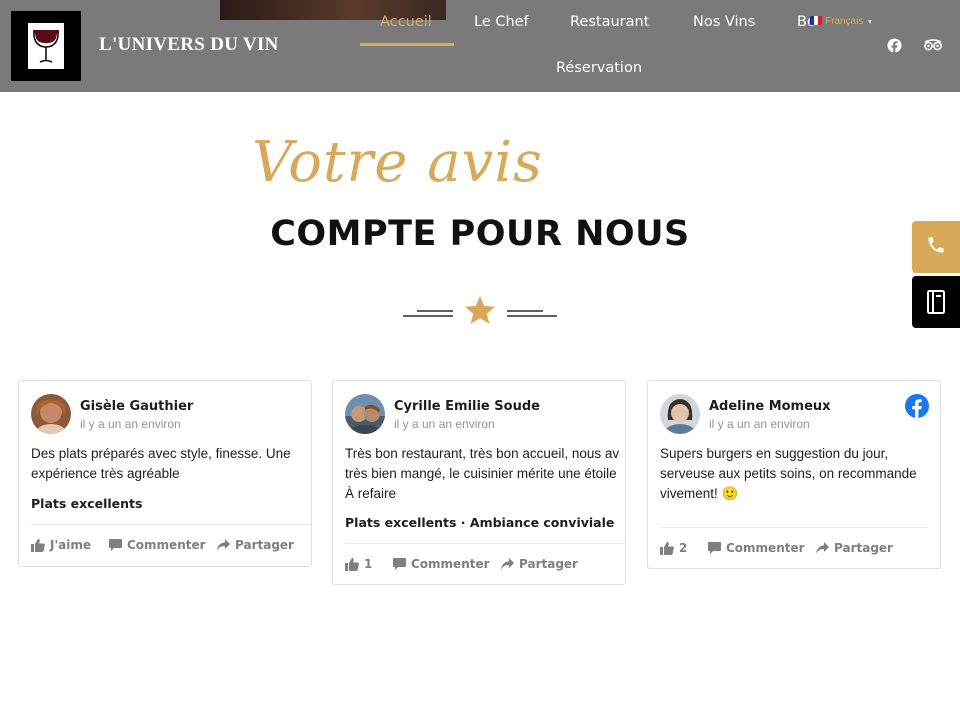 Image resolution: width=960 pixels, height=720 pixels. I want to click on like-button: 2, so click(673, 548).